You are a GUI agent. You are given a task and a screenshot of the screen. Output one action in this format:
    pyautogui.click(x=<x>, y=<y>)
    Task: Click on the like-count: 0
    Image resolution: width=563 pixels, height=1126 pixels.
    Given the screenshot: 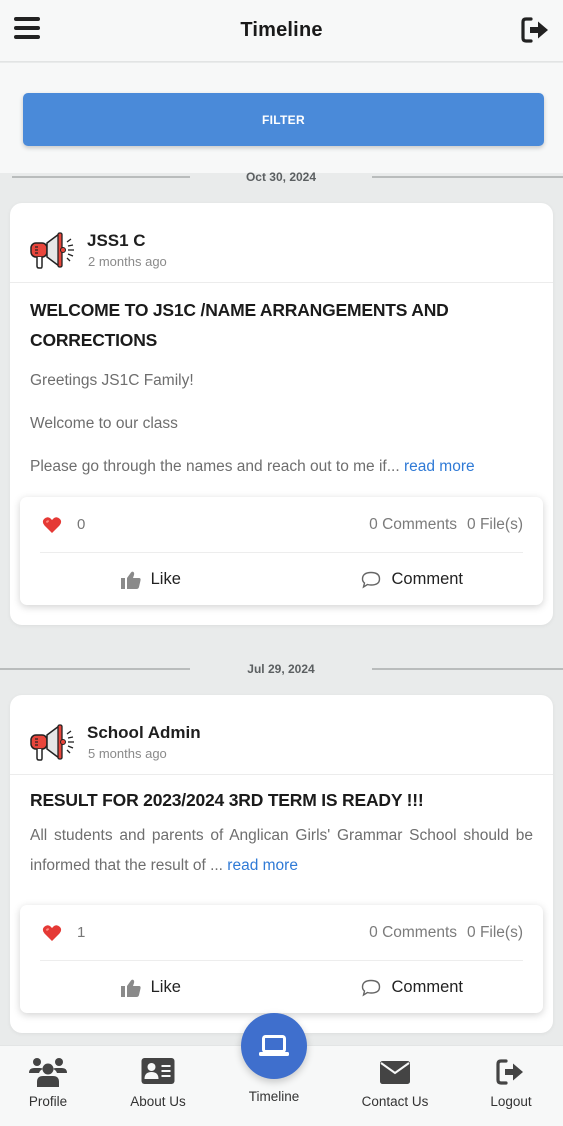 What is the action you would take?
    pyautogui.click(x=81, y=524)
    